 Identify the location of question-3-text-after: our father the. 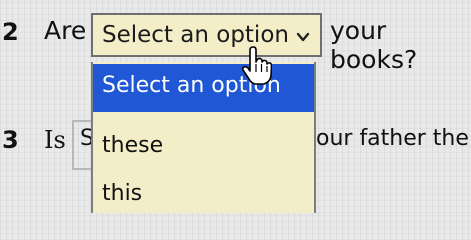
(392, 138).